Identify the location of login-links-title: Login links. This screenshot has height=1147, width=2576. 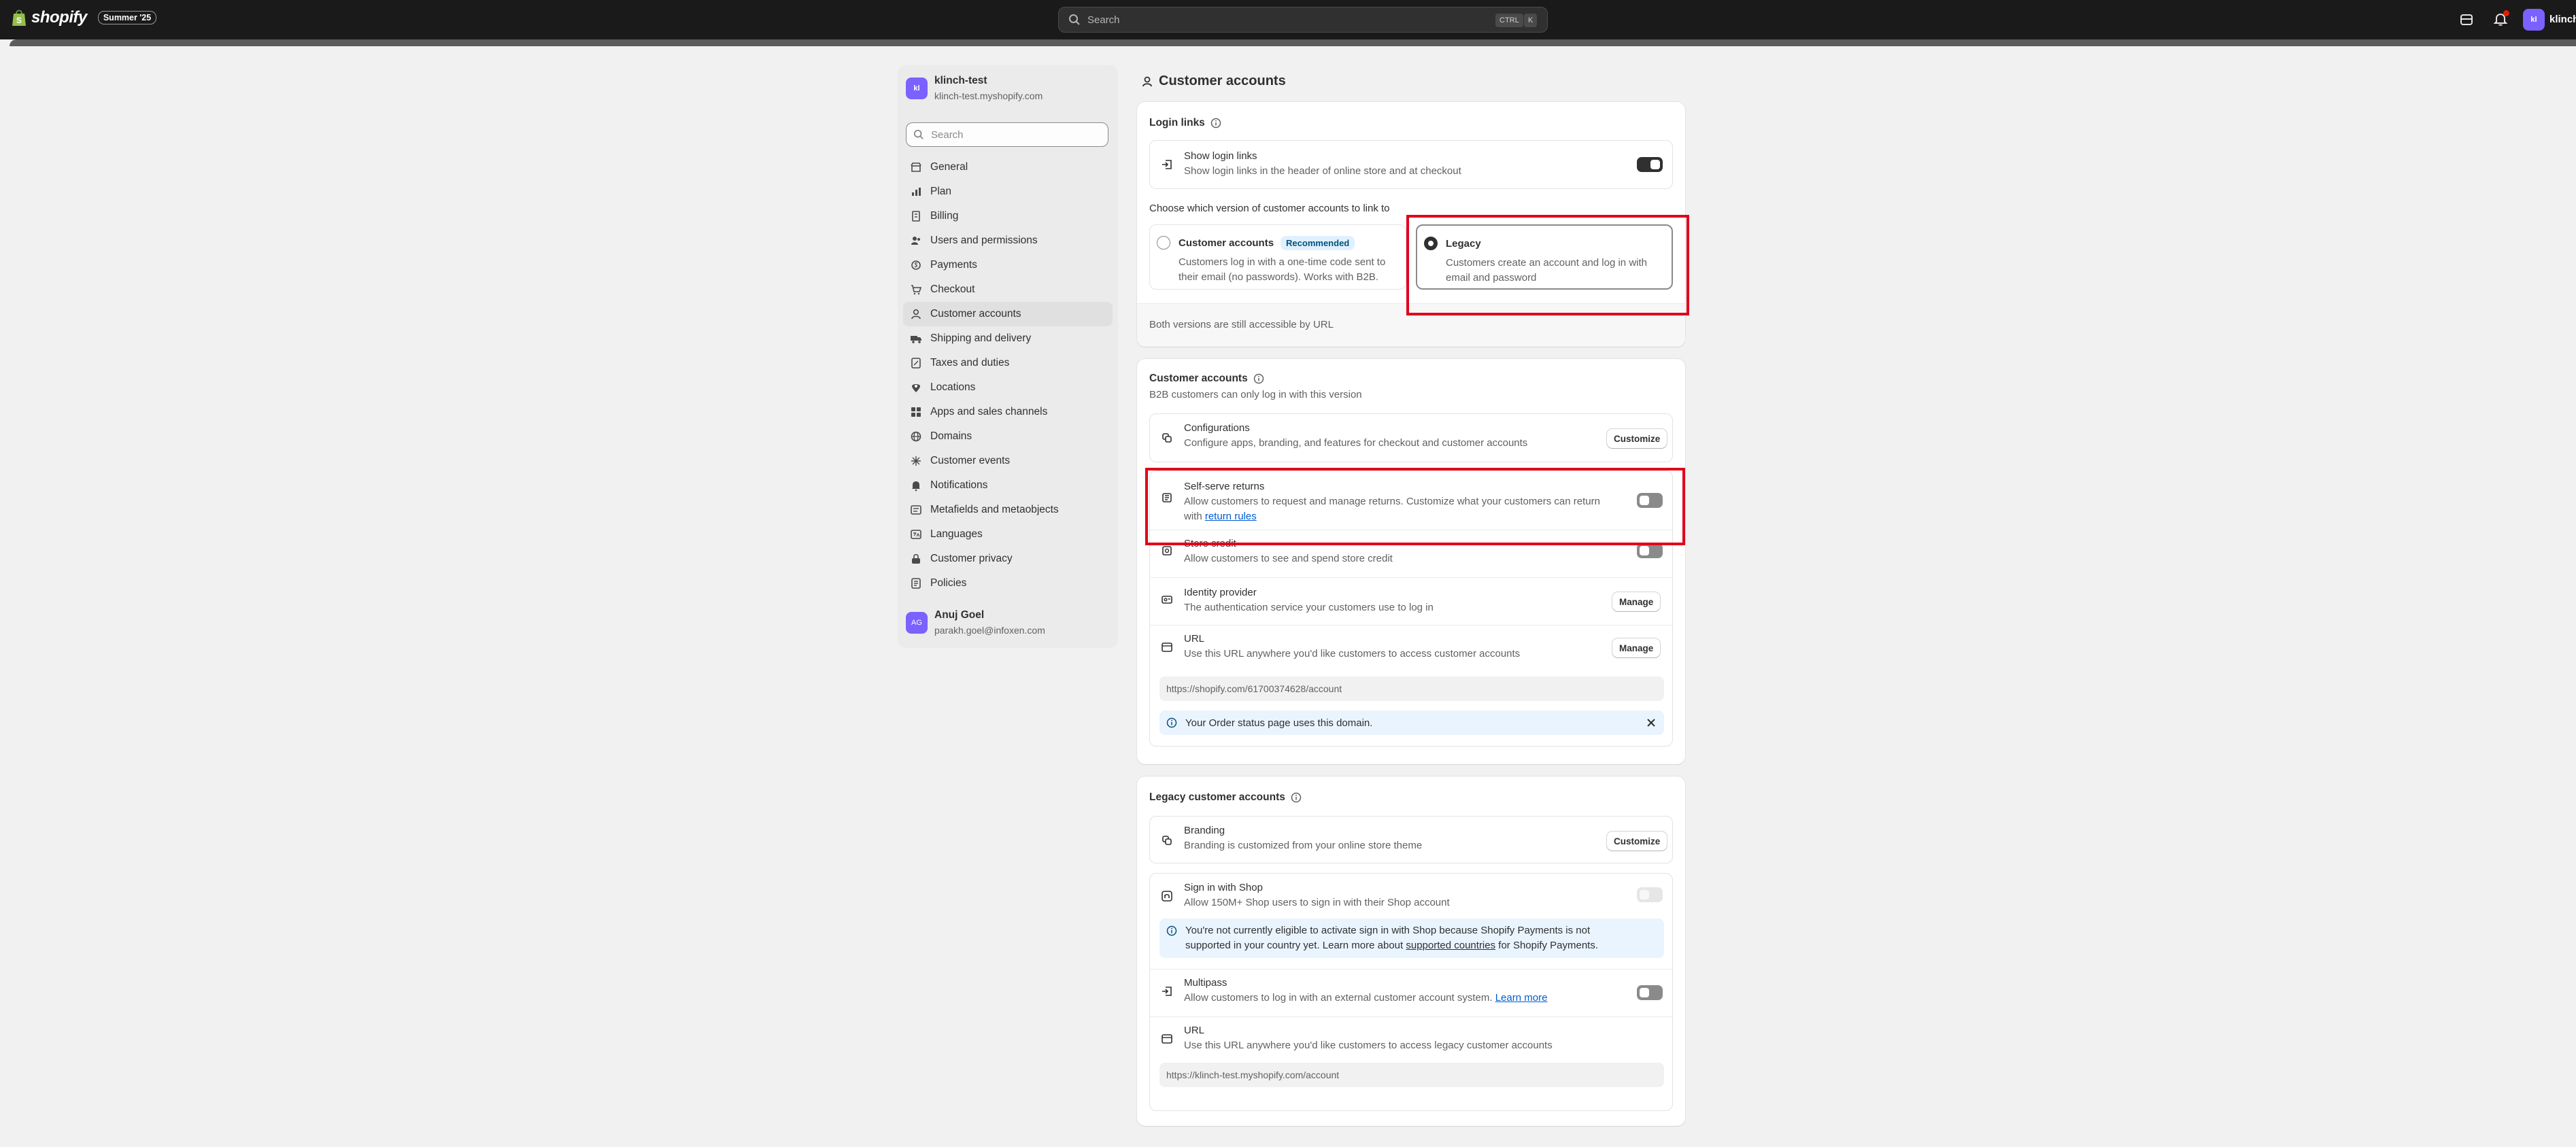
(1177, 123).